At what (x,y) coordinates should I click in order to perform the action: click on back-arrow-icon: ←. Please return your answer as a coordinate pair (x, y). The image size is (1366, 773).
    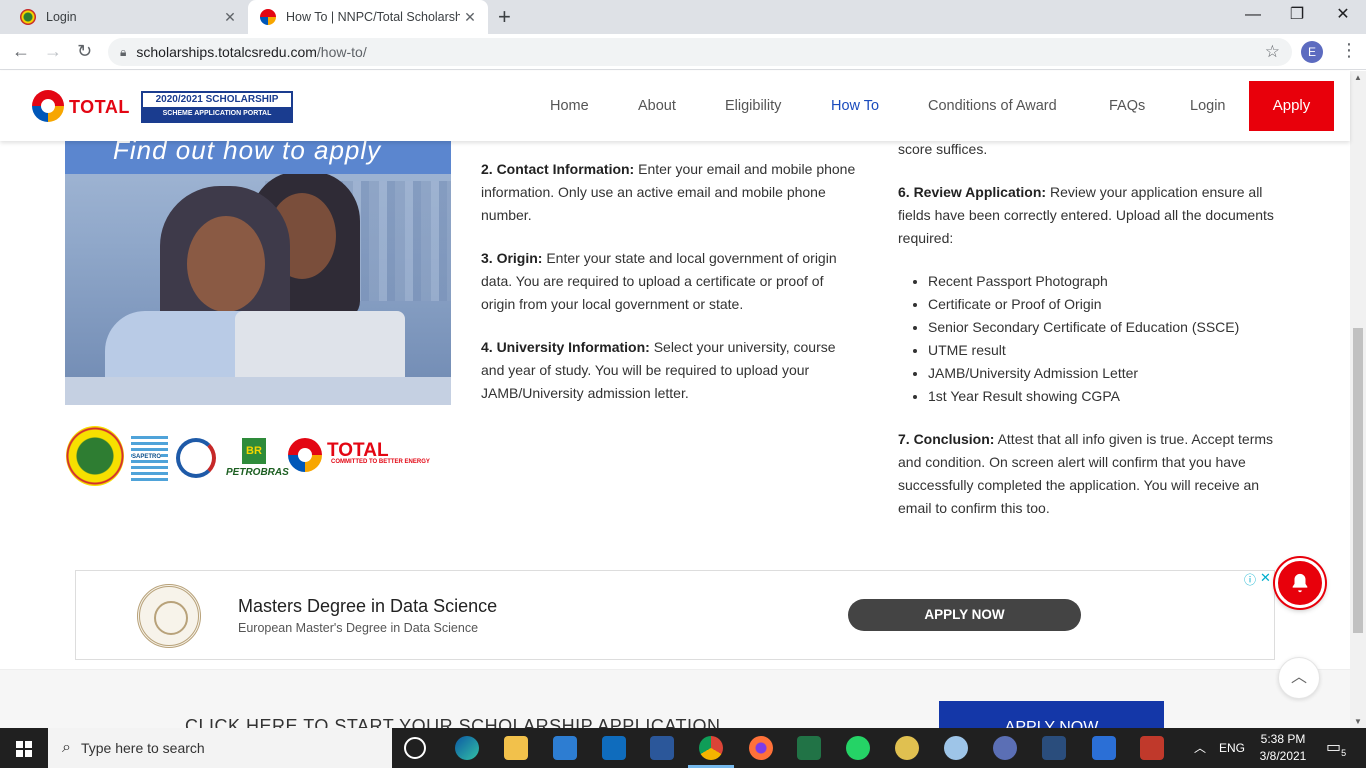
    Looking at the image, I should click on (21, 51).